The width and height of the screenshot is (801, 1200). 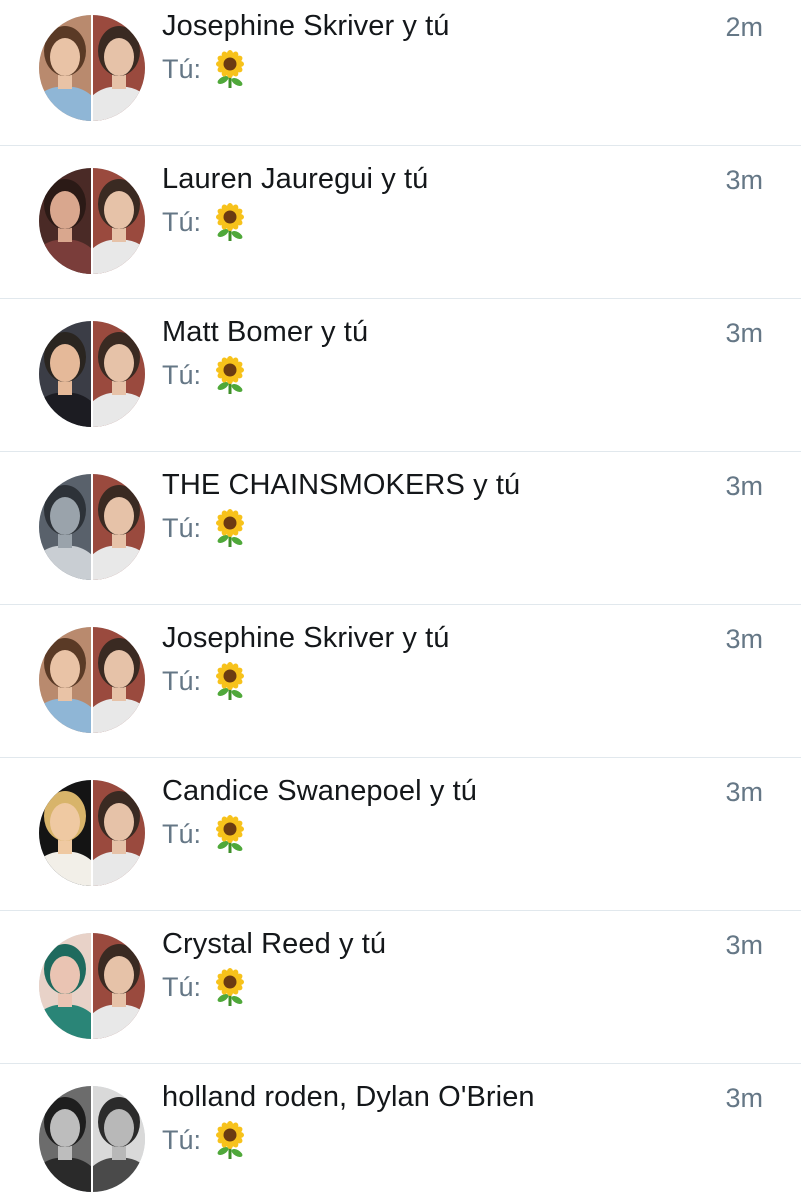 What do you see at coordinates (400, 375) in the screenshot?
I see `conversation-row: Matt Bomer y tú 3m Tú:` at bounding box center [400, 375].